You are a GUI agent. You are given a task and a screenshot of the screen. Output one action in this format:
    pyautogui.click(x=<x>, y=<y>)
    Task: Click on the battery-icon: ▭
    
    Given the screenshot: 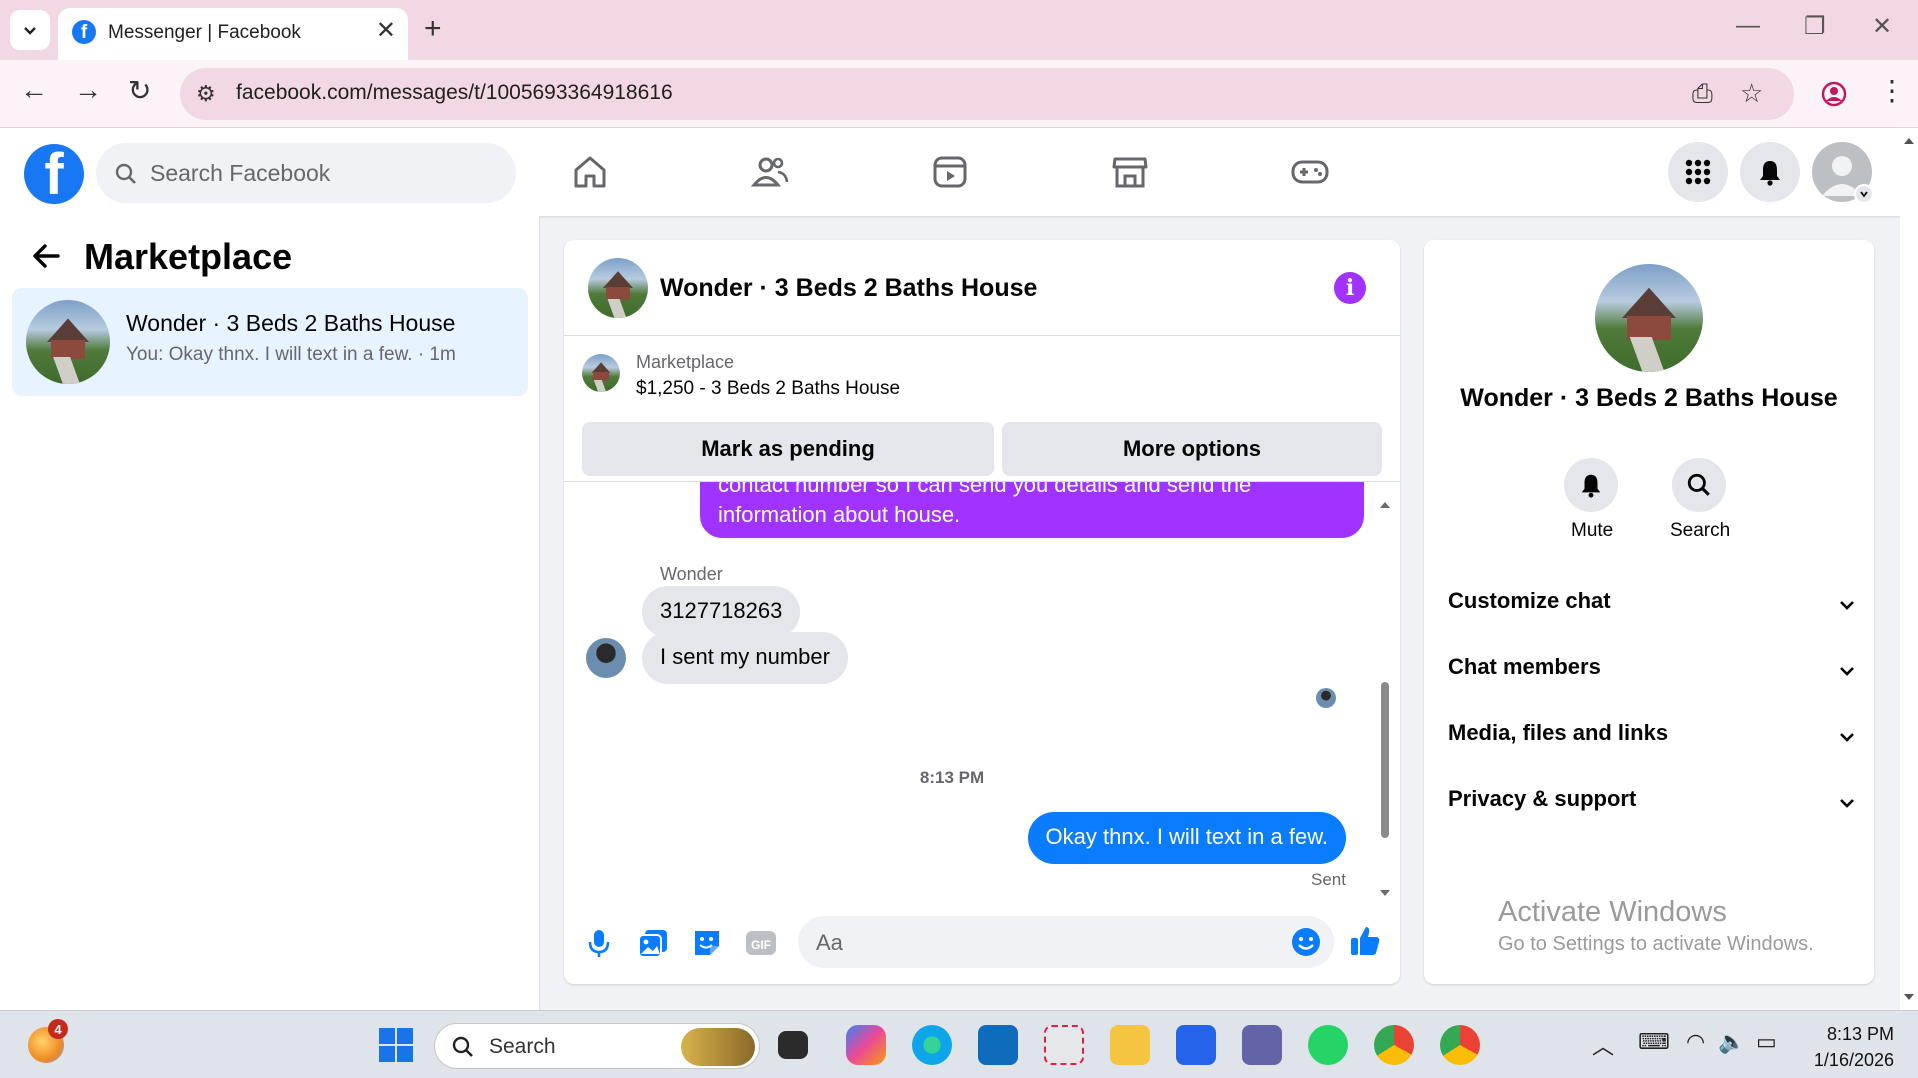 What is the action you would take?
    pyautogui.click(x=1766, y=1042)
    